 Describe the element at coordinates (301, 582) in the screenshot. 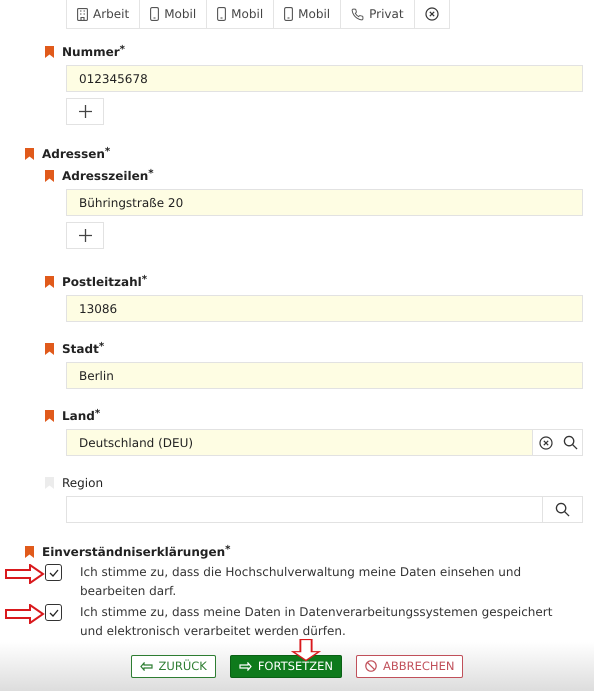

I see `consent-text: Ich stimme zu, dass die Hochschulverwaltung meine Daten einsehen und bearbeiten darf.` at that location.